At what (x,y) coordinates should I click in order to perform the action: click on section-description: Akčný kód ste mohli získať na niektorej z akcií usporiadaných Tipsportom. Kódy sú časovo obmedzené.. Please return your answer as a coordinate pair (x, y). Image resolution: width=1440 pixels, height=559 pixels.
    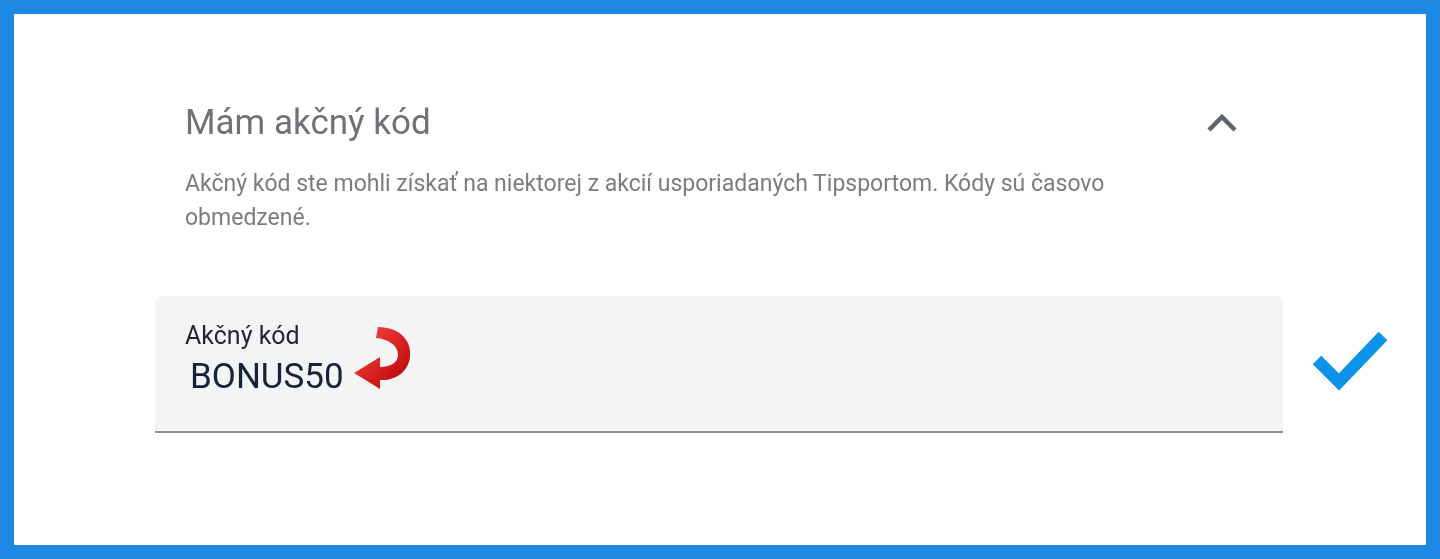
    Looking at the image, I should click on (645, 201).